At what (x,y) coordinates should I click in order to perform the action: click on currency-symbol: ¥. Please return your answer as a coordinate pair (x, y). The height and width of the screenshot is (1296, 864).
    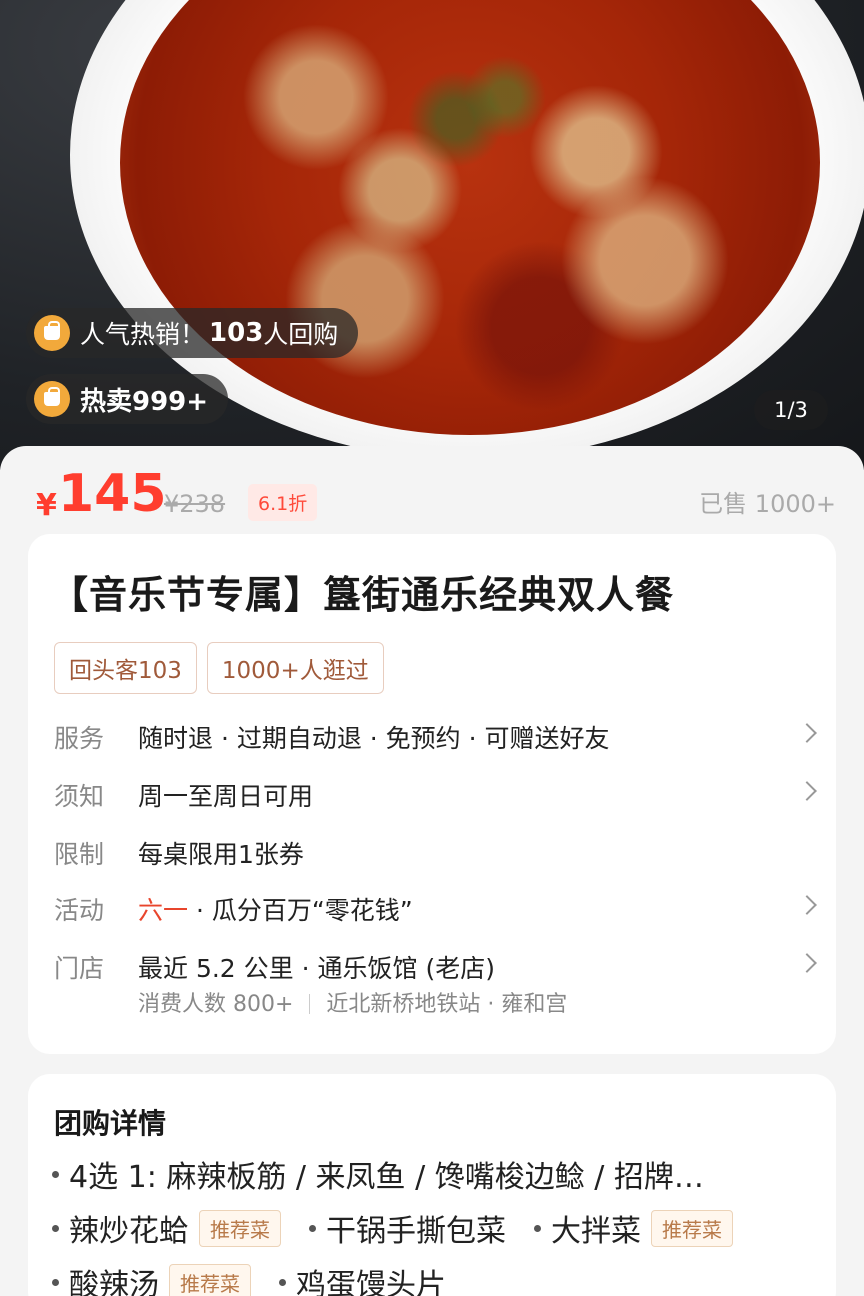
    Looking at the image, I should click on (46, 505).